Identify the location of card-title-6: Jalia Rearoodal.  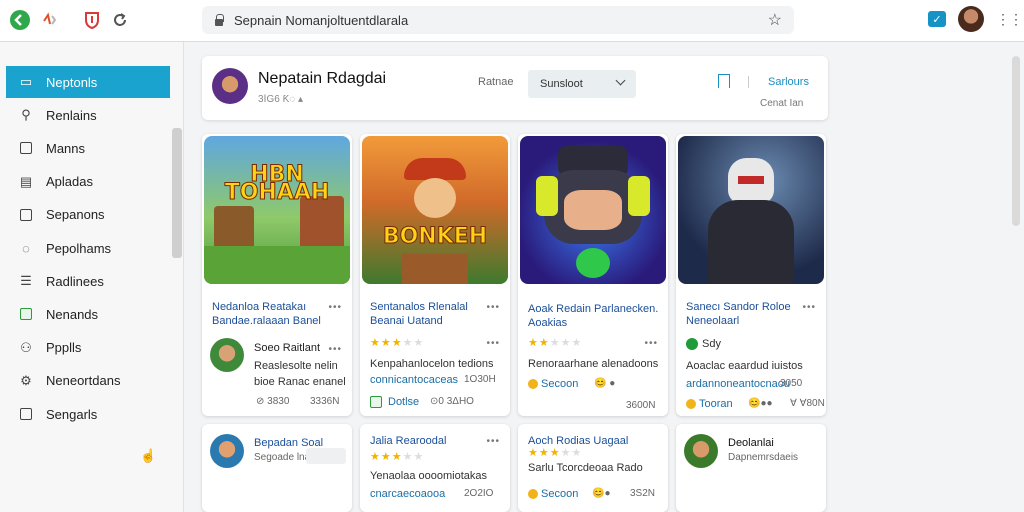
(408, 441).